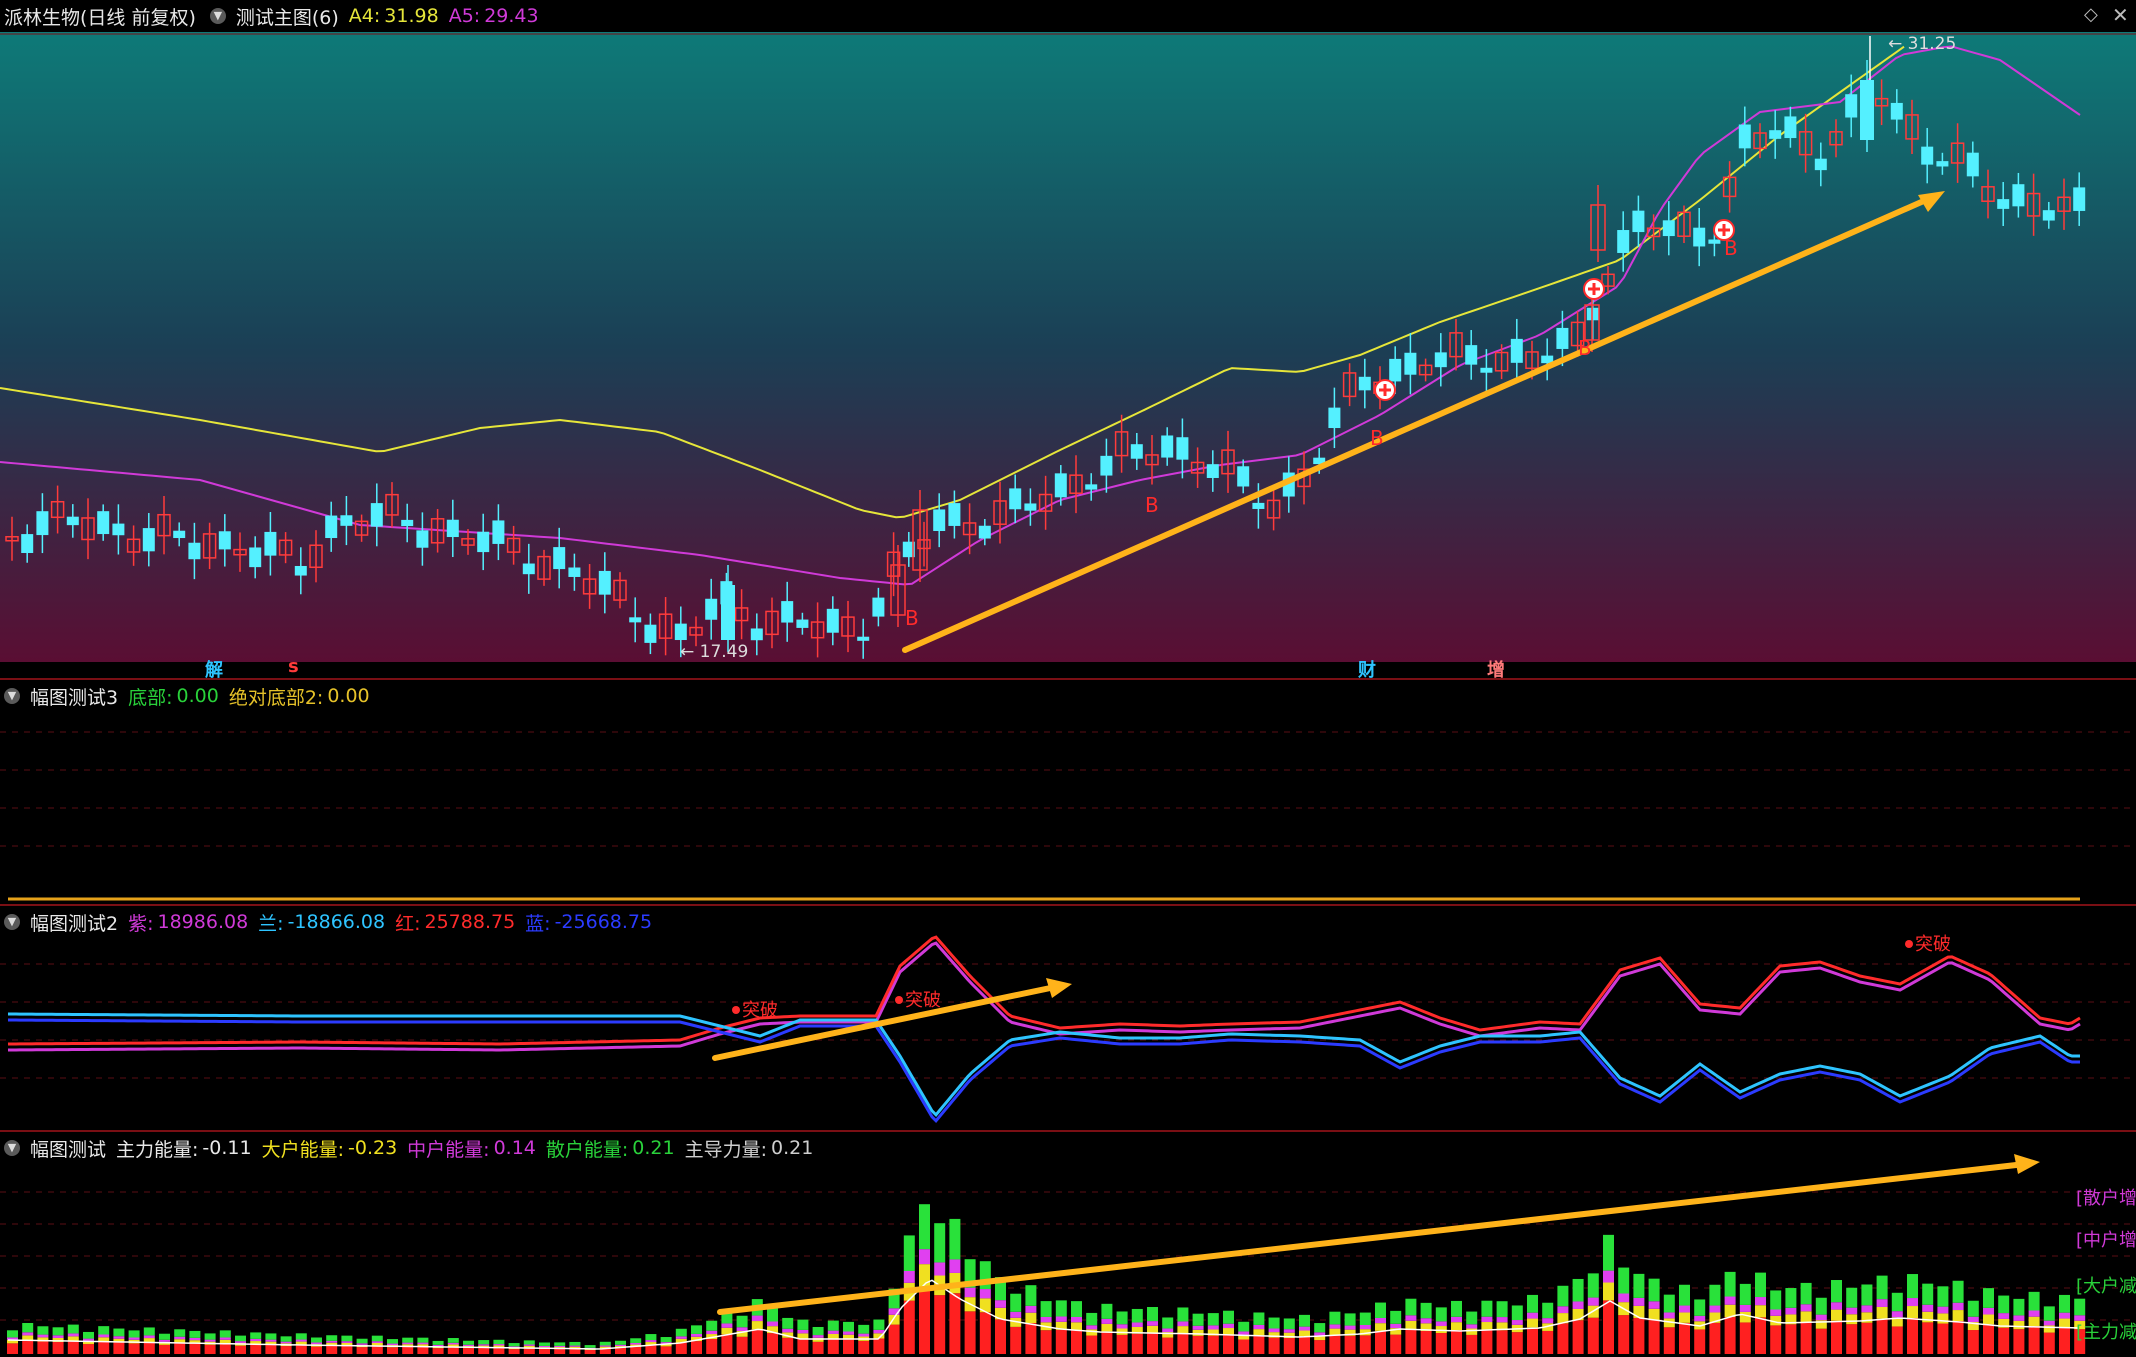 This screenshot has height=1357, width=2136. I want to click on breakout-marker, so click(736, 1010).